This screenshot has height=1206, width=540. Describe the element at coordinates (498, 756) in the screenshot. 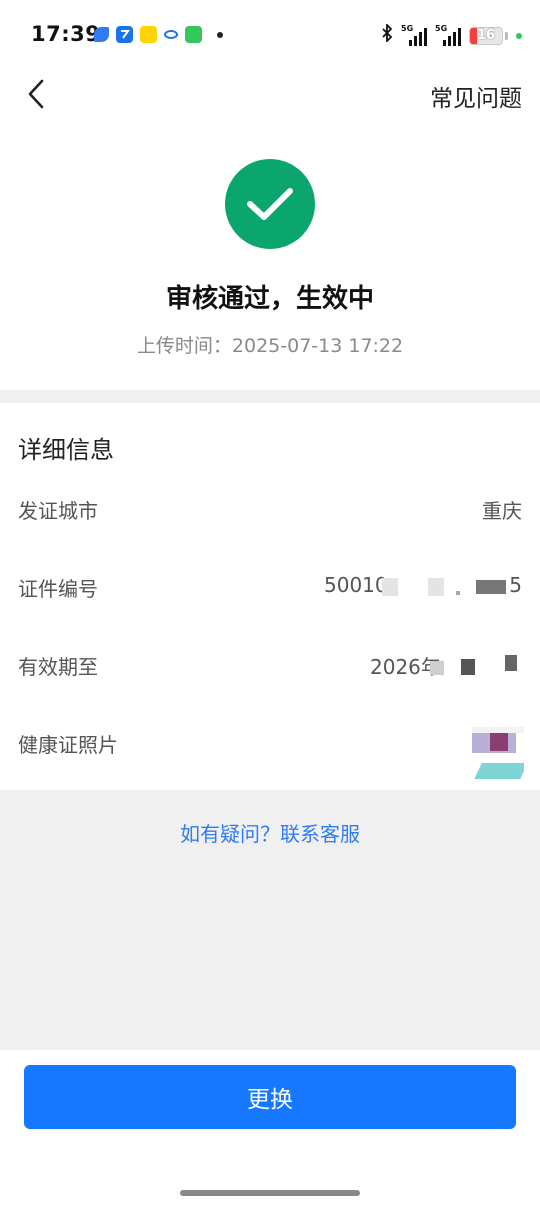

I see `health-cert-photo` at that location.